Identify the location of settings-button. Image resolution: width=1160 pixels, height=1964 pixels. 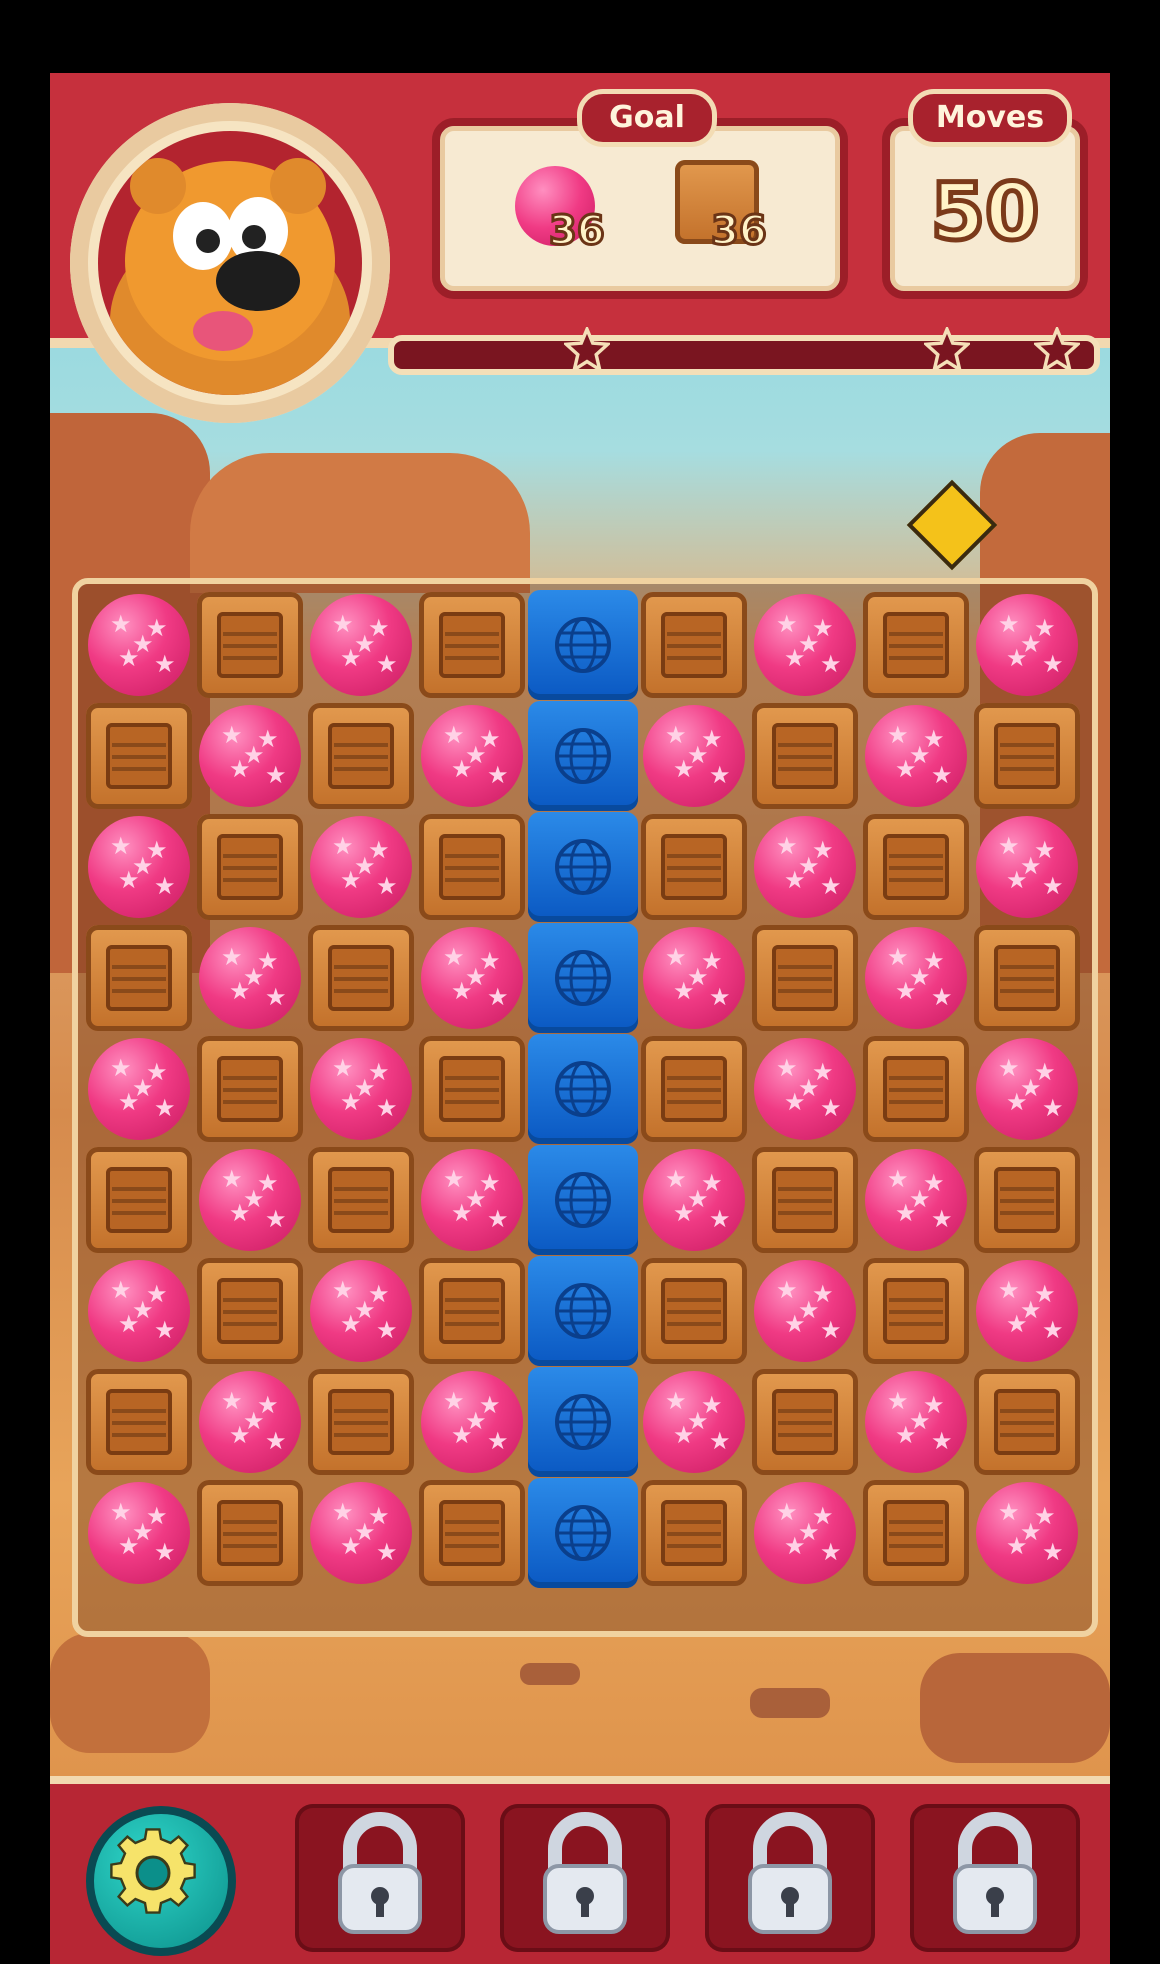
(161, 1881).